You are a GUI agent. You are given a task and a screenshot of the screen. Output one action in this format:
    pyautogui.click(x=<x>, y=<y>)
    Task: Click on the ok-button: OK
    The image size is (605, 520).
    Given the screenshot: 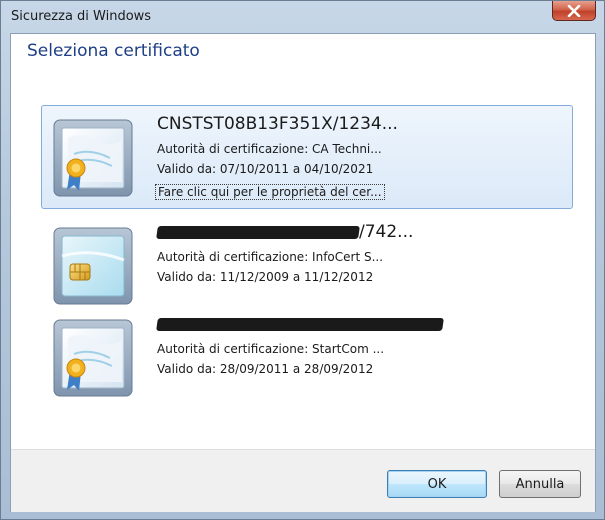 What is the action you would take?
    pyautogui.click(x=437, y=484)
    